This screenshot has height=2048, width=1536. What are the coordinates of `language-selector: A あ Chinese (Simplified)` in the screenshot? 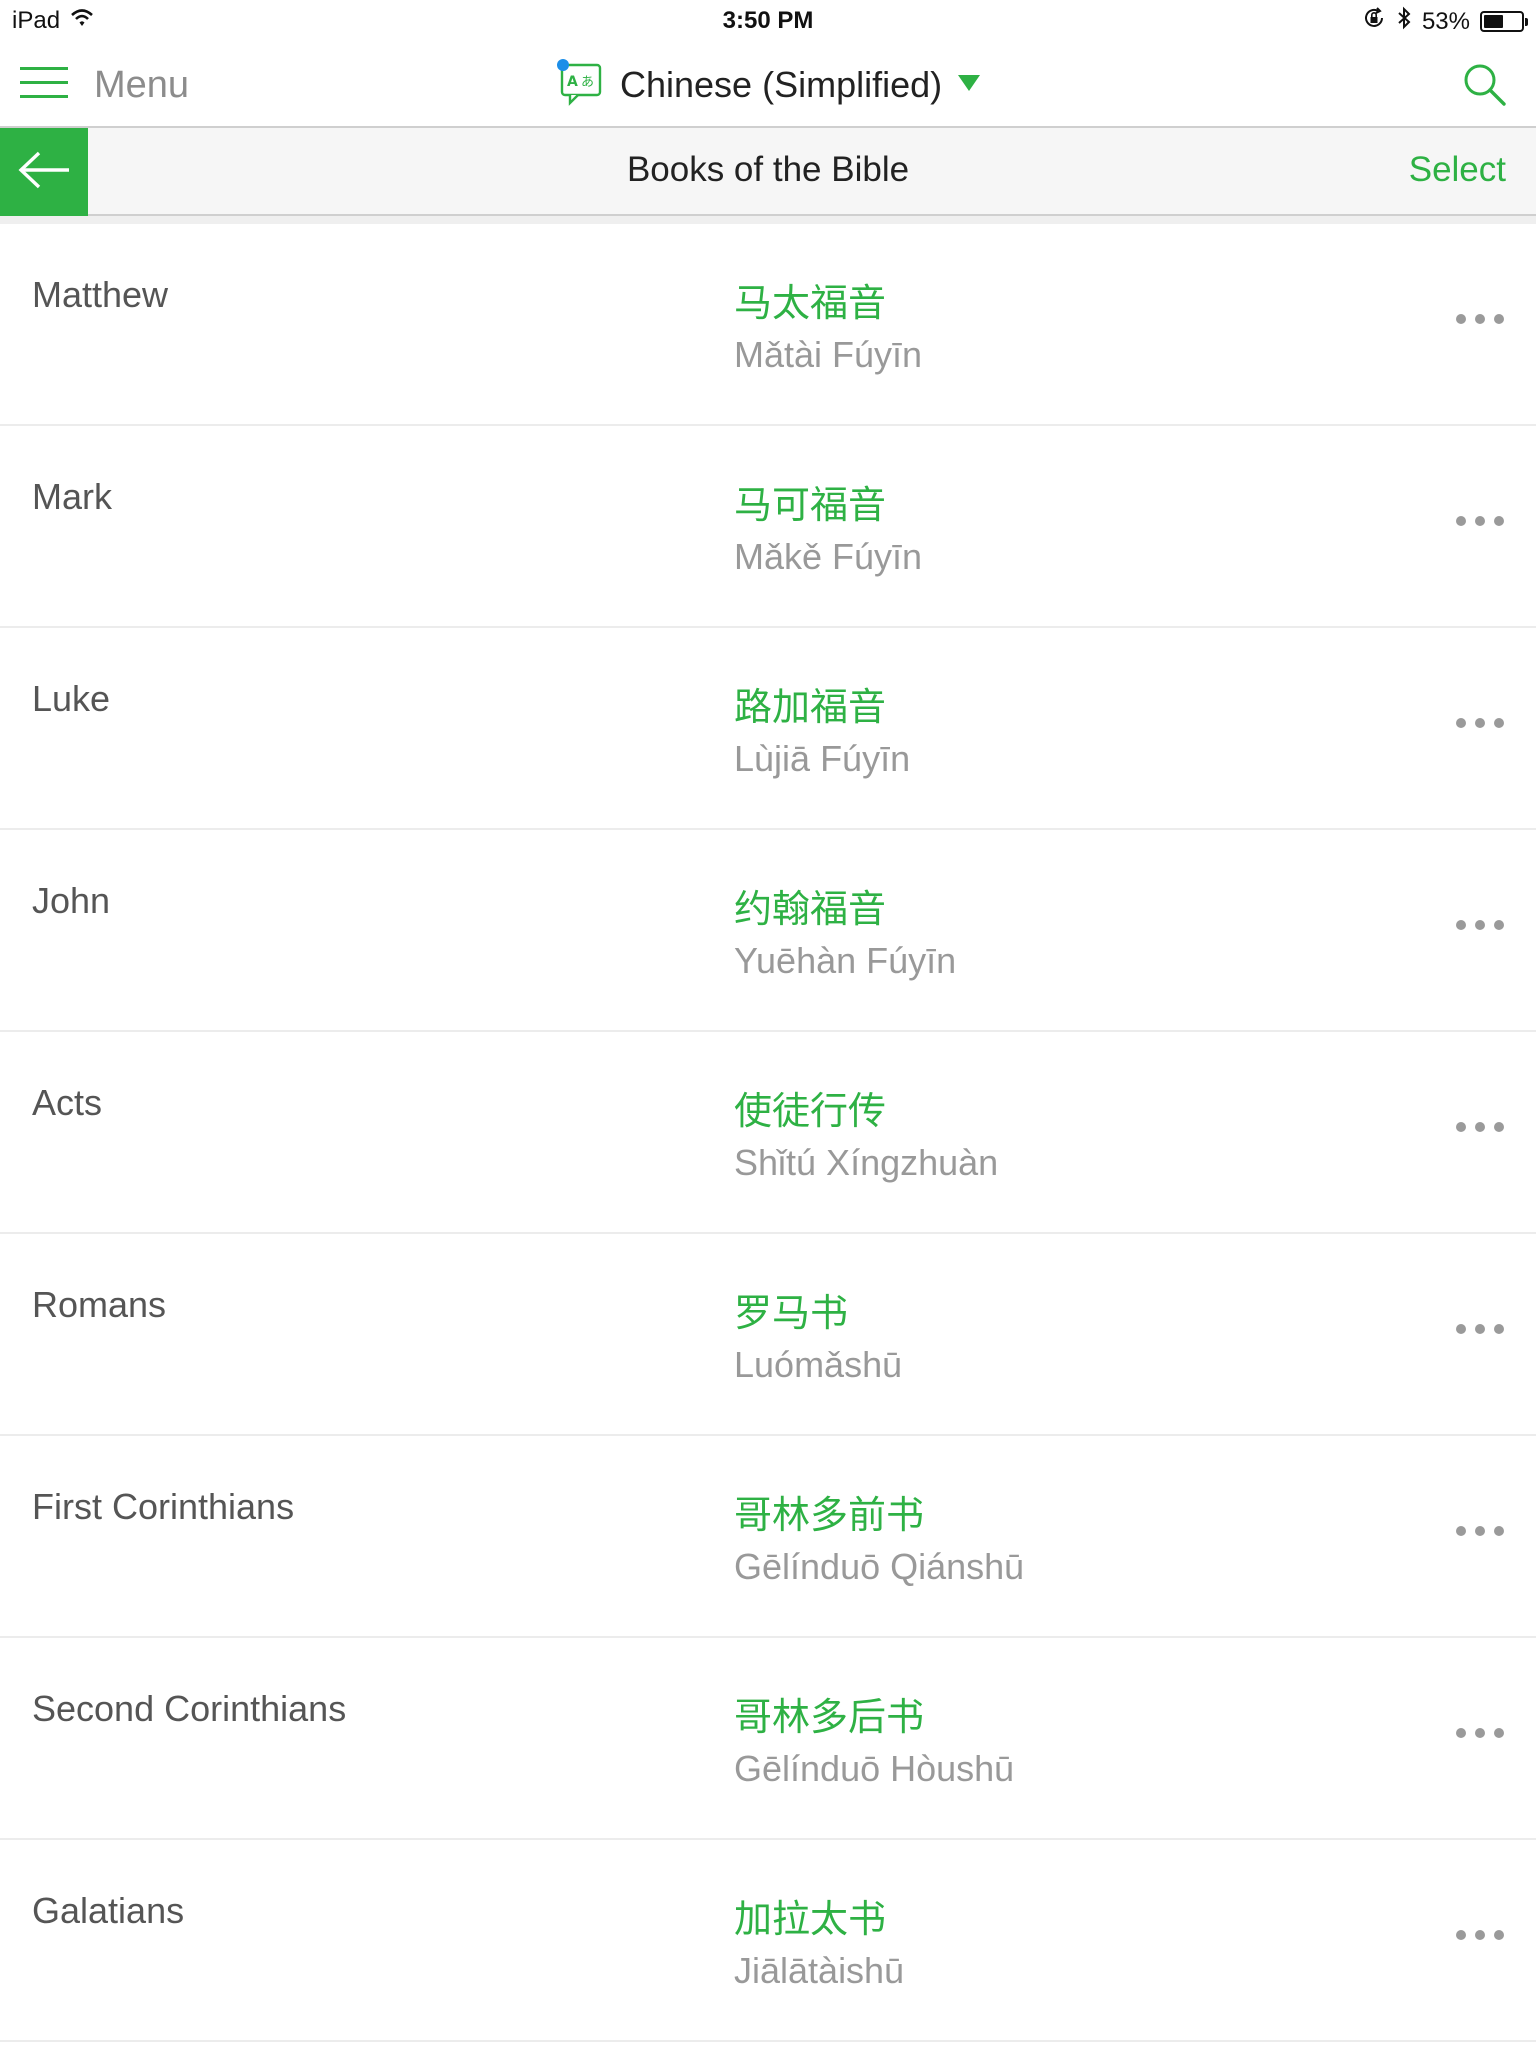 It's located at (769, 85).